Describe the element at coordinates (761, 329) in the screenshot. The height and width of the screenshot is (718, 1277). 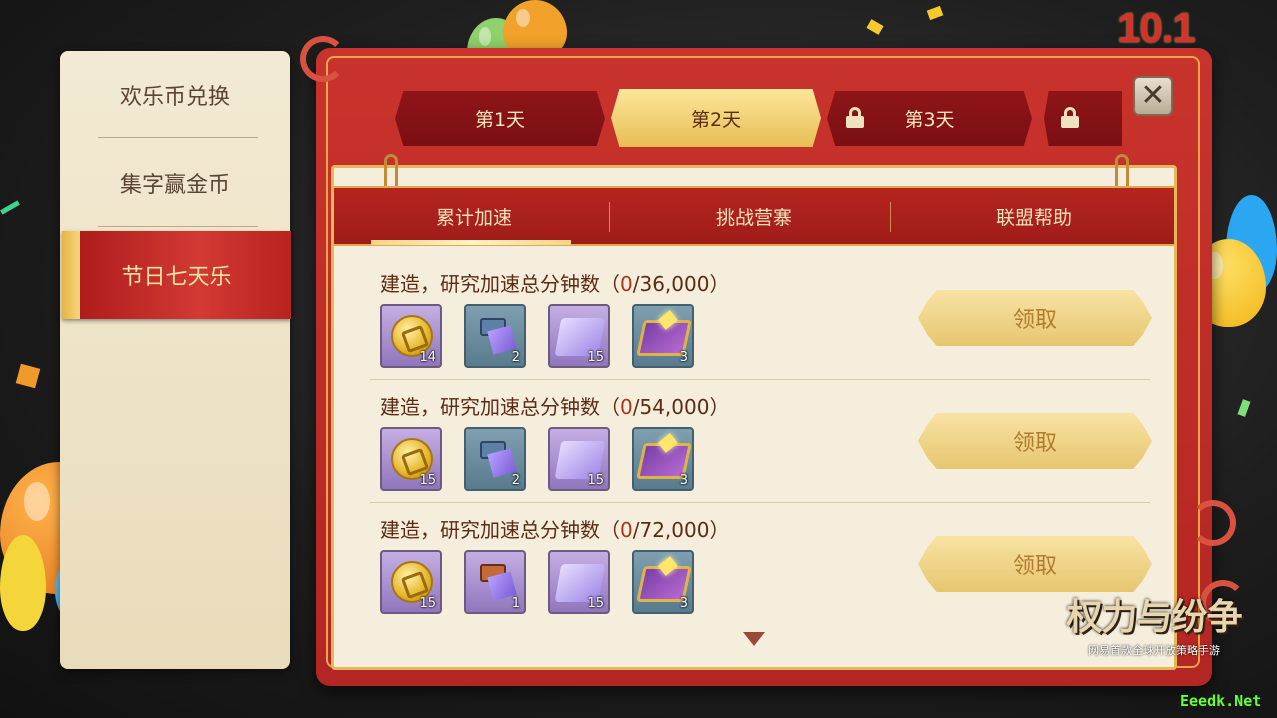
I see `task-row: 建造，研究加速总分钟数（0/36,000） 14 2 15 3 领取` at that location.